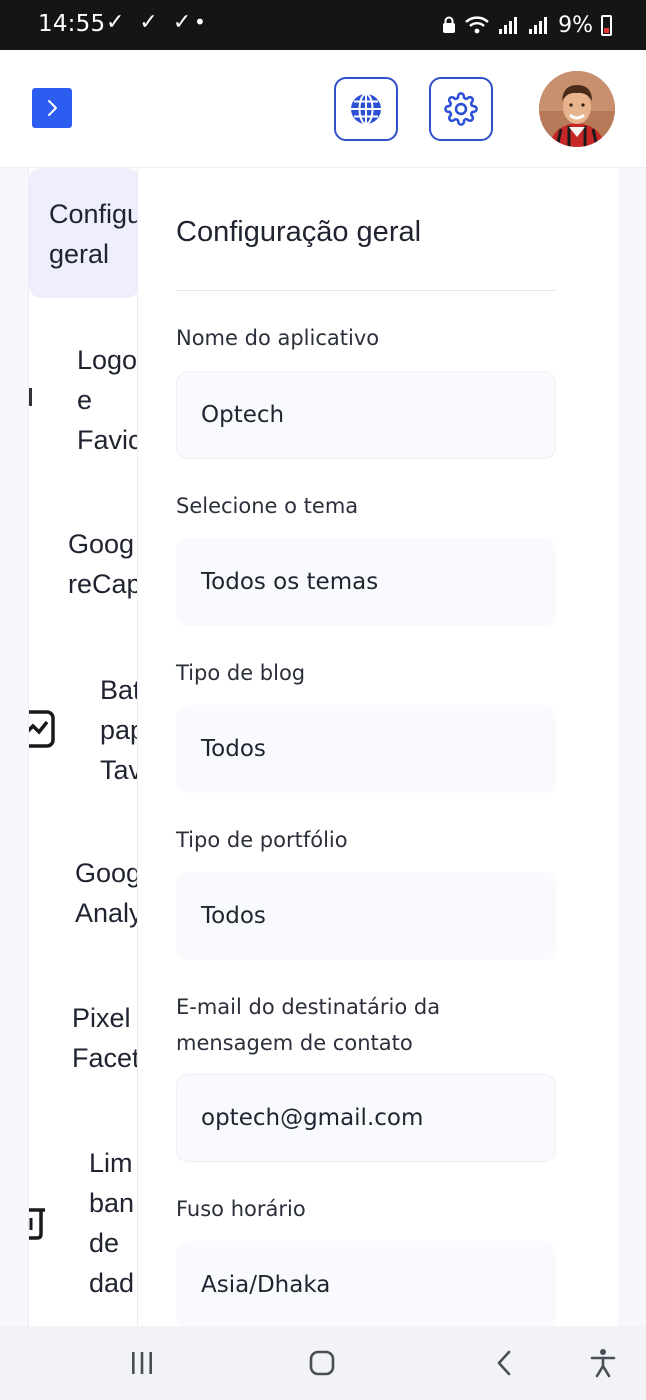 The image size is (646, 1400). What do you see at coordinates (278, 338) in the screenshot?
I see `app-name-label: Nome do aplicativo` at bounding box center [278, 338].